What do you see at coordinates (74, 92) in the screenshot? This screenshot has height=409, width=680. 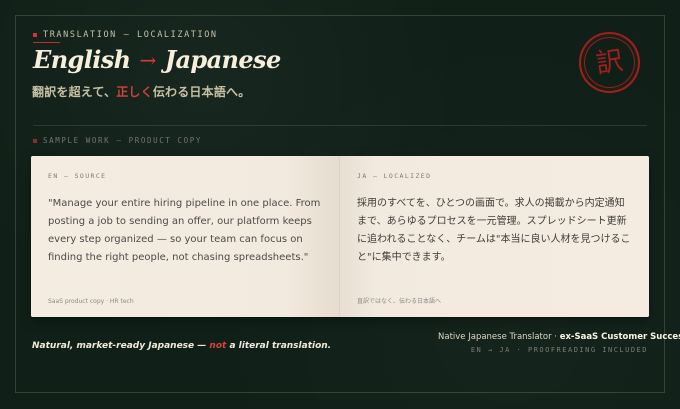 I see `tagline-start: 翻訳を超えて、` at bounding box center [74, 92].